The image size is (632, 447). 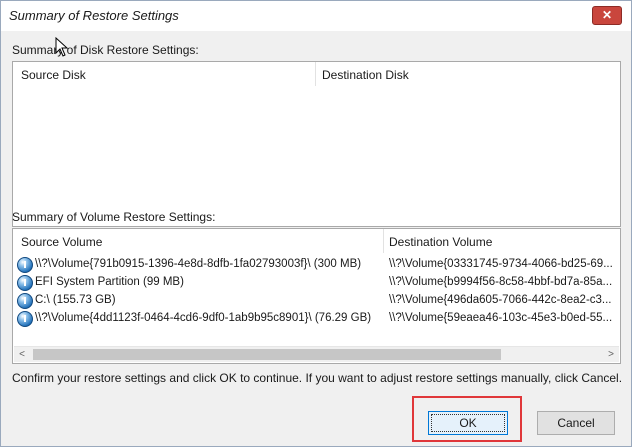 What do you see at coordinates (62, 47) in the screenshot?
I see `mouse-pointer-icon` at bounding box center [62, 47].